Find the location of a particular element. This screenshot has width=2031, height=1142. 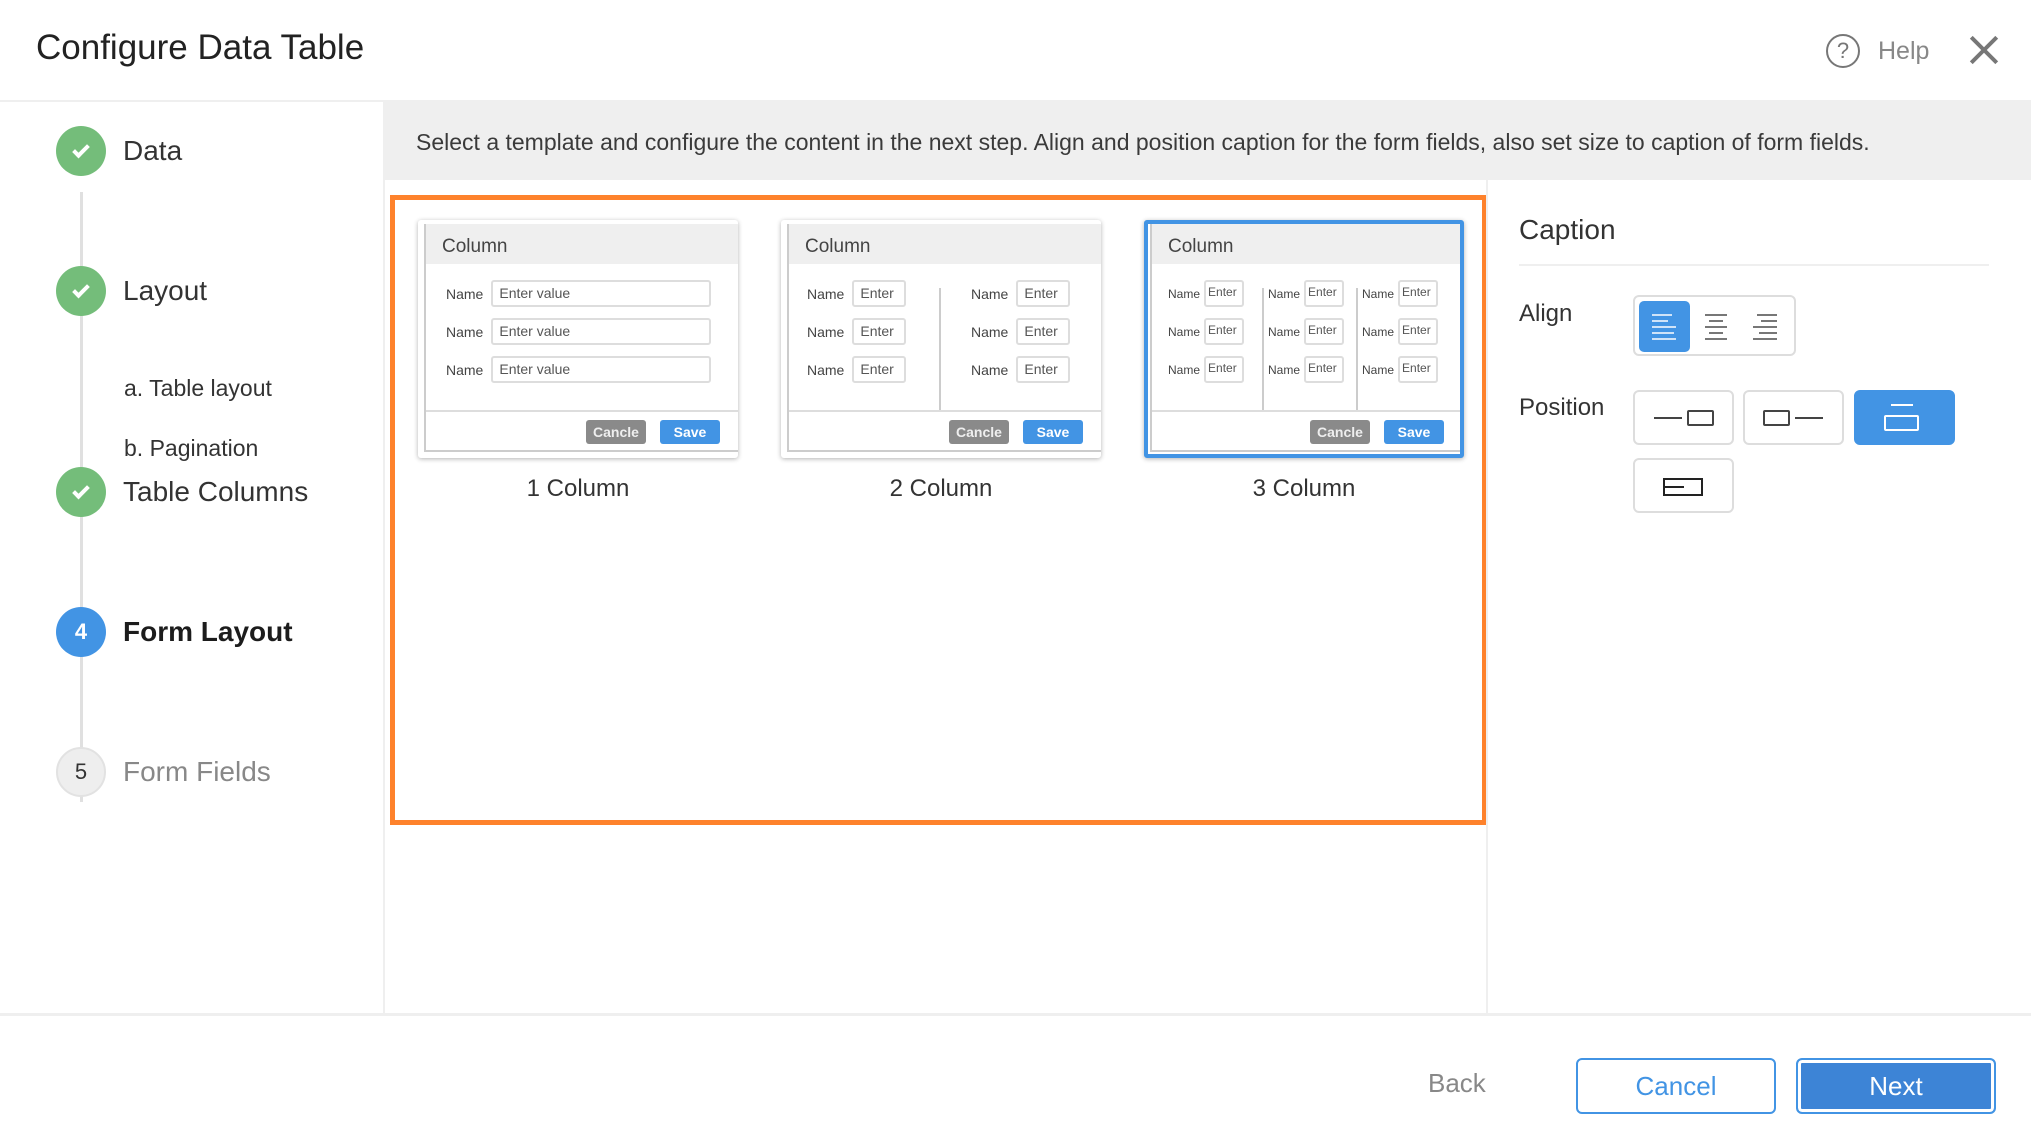

align-left-icon is located at coordinates (1664, 329).